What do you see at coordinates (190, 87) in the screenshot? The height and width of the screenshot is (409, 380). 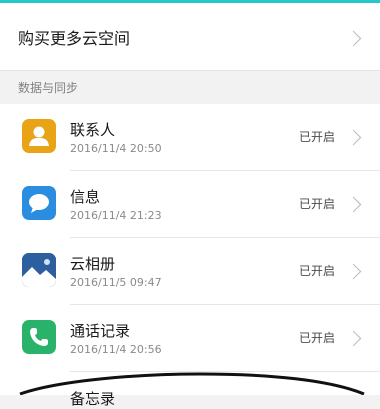 I see `section-header: 数据与同步` at bounding box center [190, 87].